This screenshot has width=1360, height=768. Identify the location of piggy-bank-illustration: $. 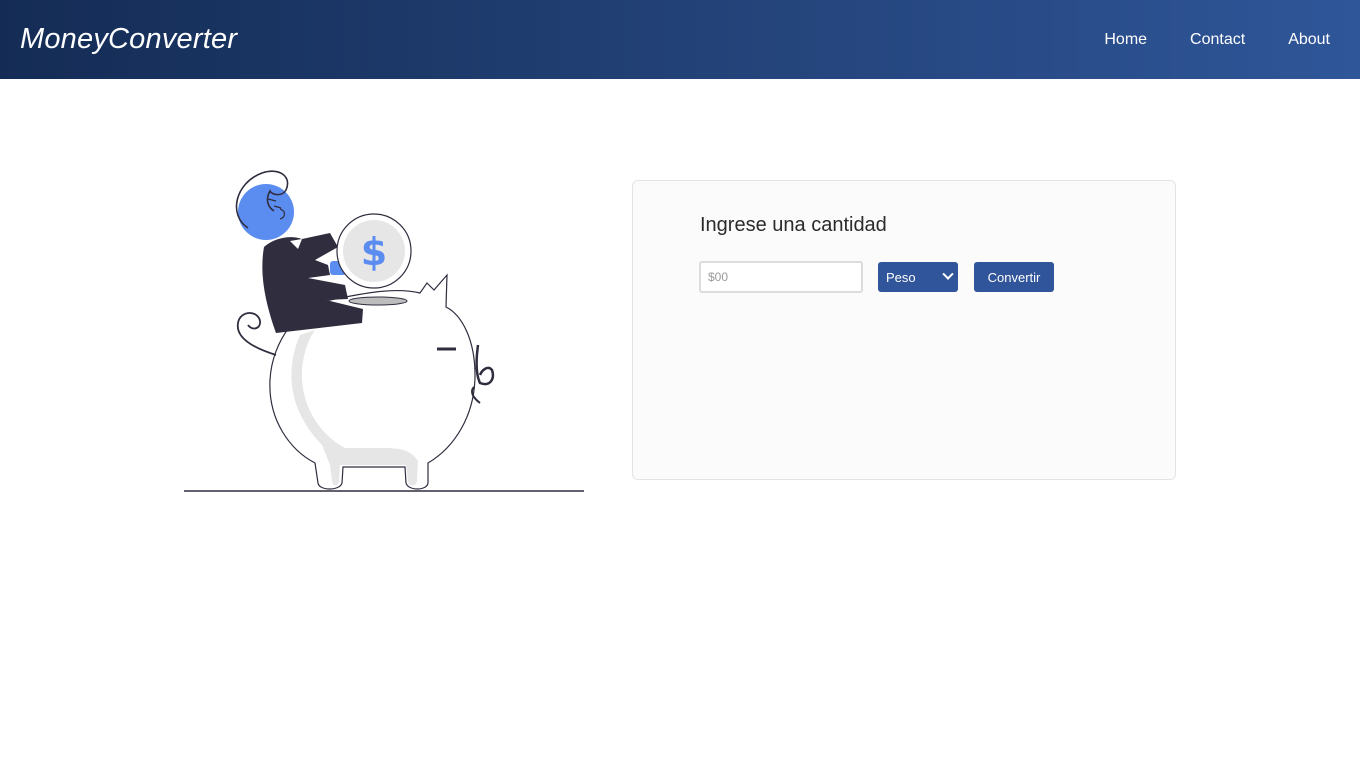
(385, 332).